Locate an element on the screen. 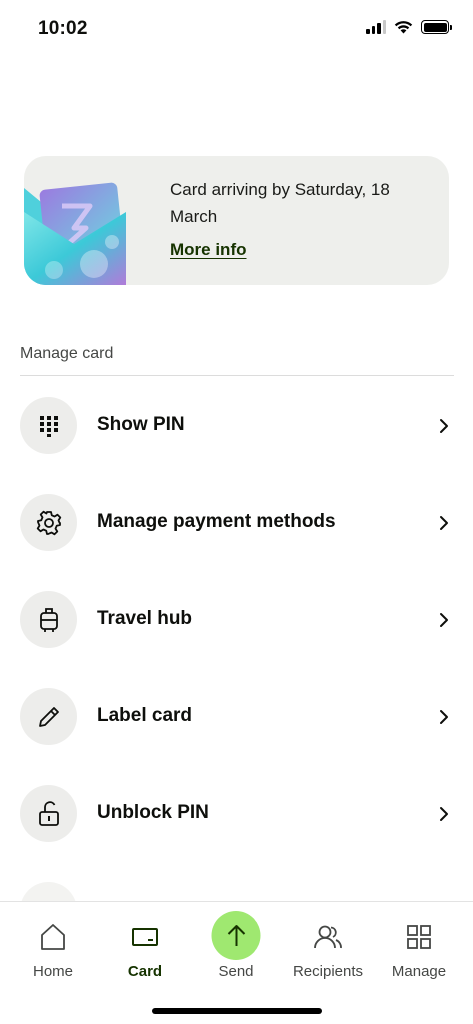 The height and width of the screenshot is (1024, 473). show-pin-item: Show PIN is located at coordinates (236, 437).